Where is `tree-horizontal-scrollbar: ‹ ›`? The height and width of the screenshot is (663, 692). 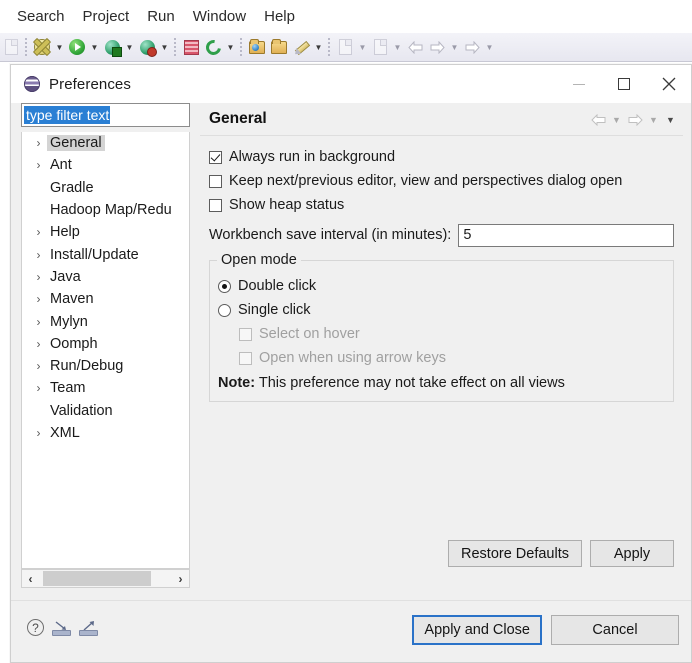 tree-horizontal-scrollbar: ‹ › is located at coordinates (105, 578).